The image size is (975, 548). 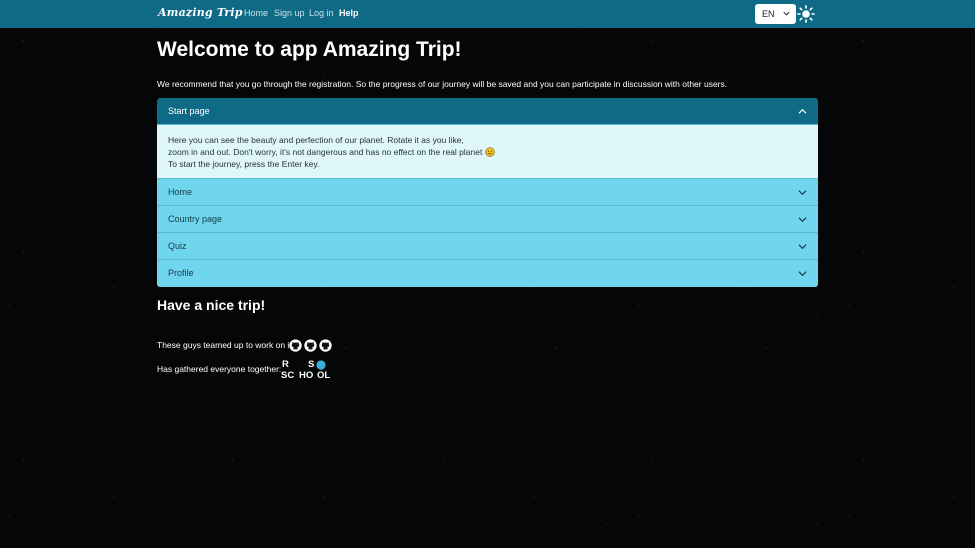 I want to click on accordion-label: Start page, so click(x=189, y=111).